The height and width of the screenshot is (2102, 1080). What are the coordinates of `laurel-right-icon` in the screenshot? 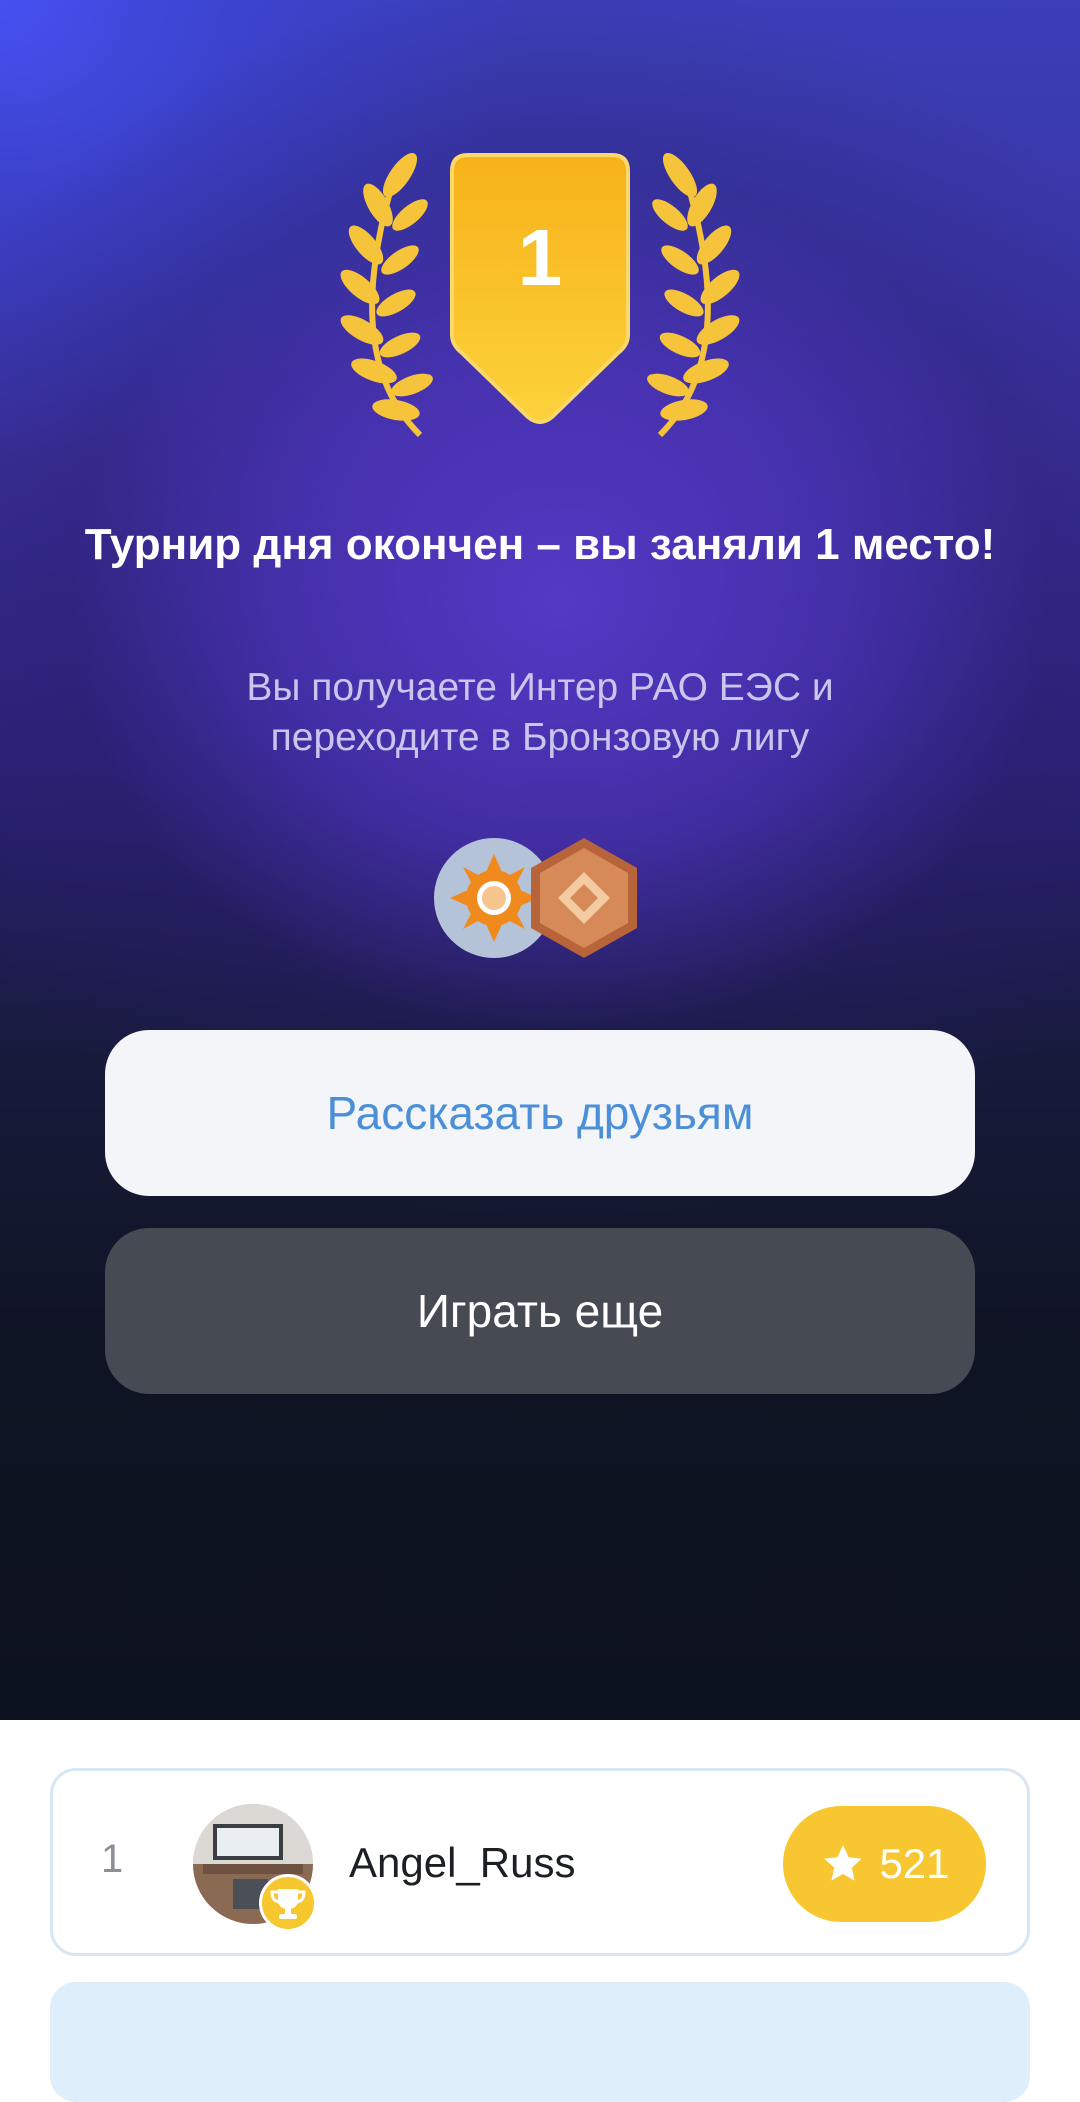 It's located at (693, 295).